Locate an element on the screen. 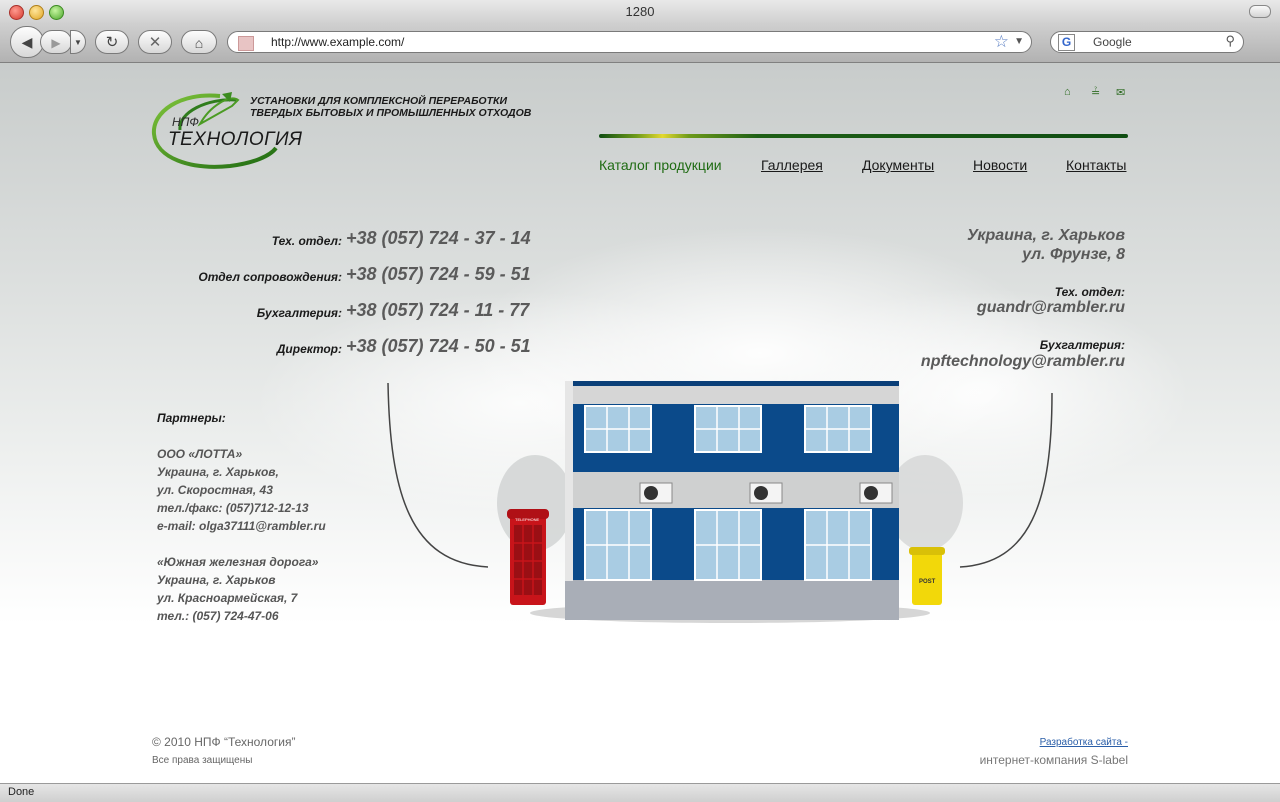 This screenshot has height=802, width=1280. nav-news: Новости is located at coordinates (1000, 165).